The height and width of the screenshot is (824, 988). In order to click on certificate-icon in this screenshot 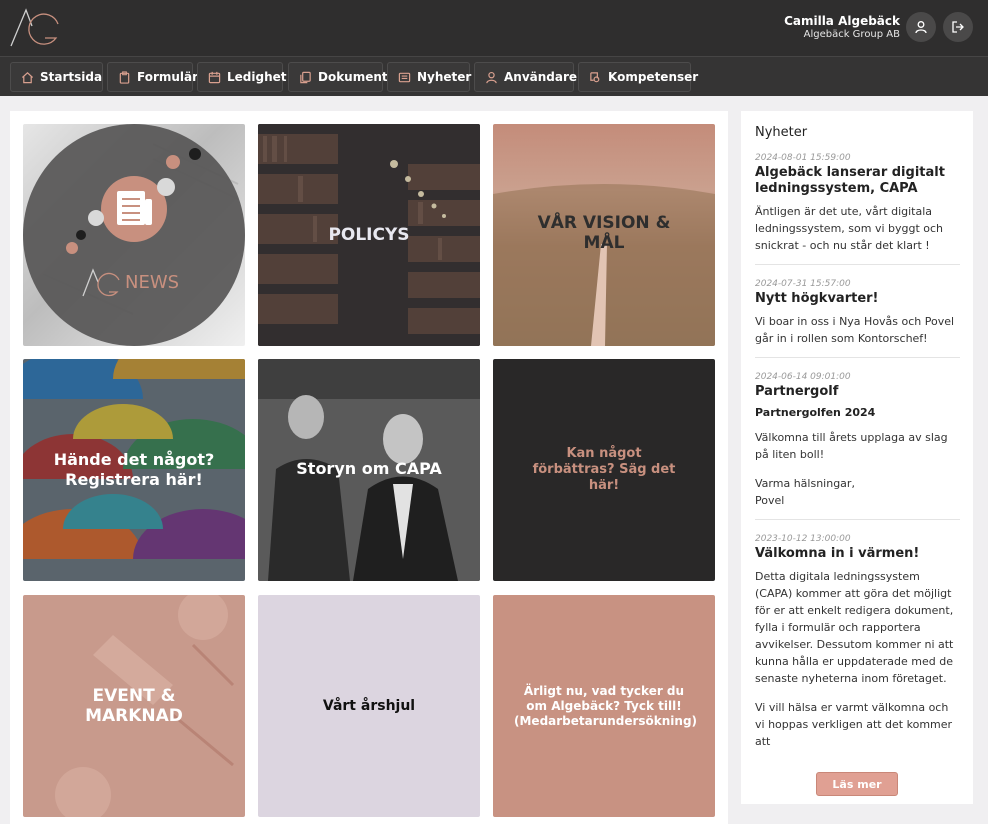, I will do `click(595, 76)`.